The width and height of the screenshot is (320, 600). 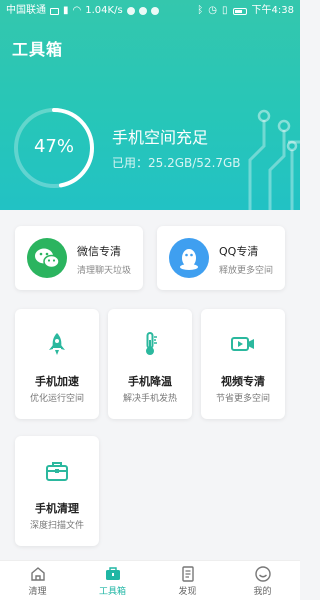 I want to click on chat-icon, so click(x=142, y=11).